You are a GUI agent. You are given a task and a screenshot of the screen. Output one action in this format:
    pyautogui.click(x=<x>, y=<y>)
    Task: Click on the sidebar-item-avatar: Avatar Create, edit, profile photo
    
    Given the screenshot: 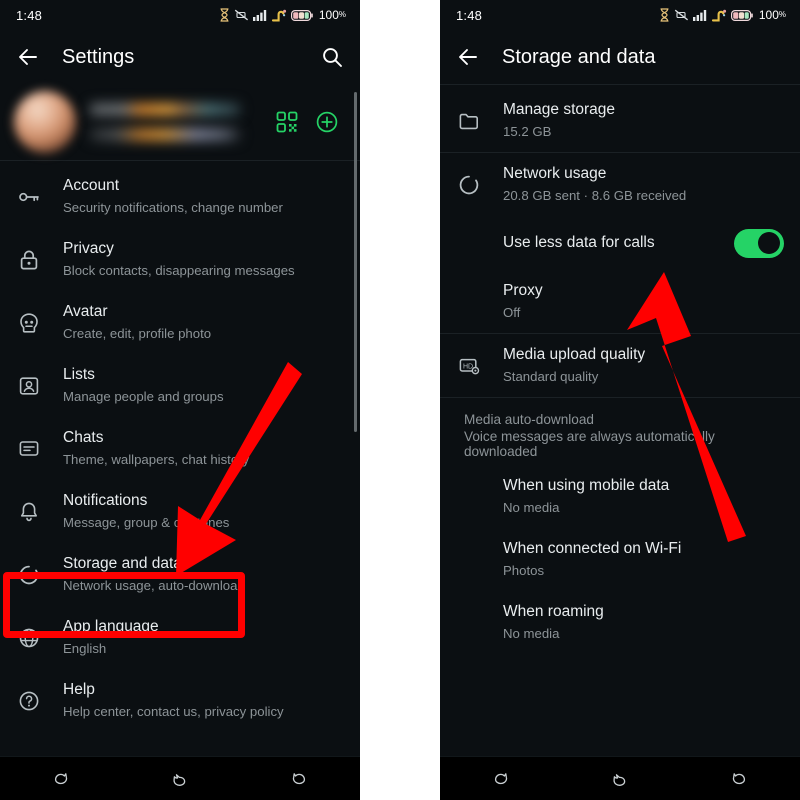 What is the action you would take?
    pyautogui.click(x=180, y=322)
    